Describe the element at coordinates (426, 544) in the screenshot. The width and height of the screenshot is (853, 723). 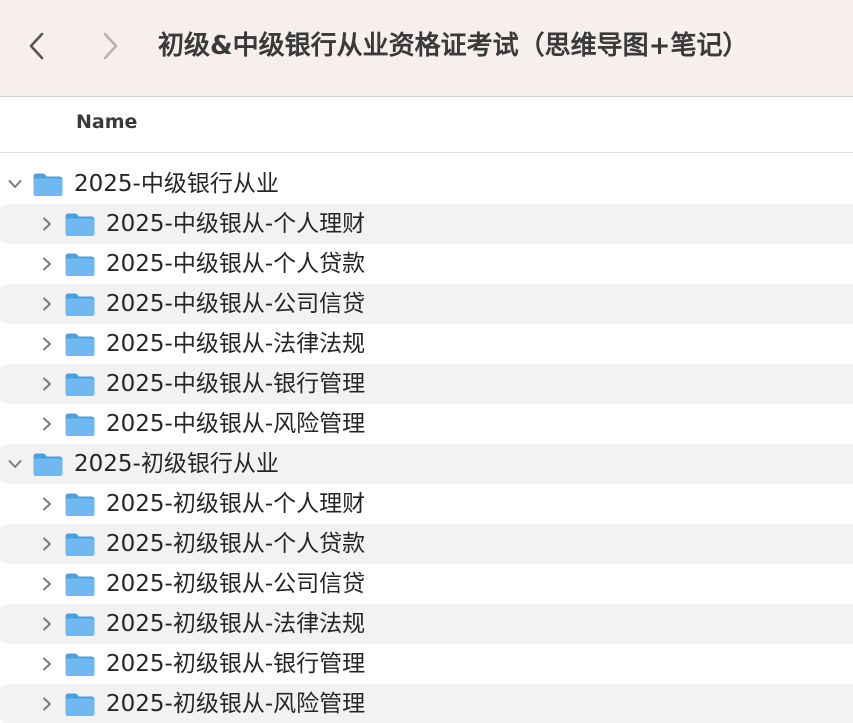
I see `folder-row: 2025-初级银从-个人贷款` at that location.